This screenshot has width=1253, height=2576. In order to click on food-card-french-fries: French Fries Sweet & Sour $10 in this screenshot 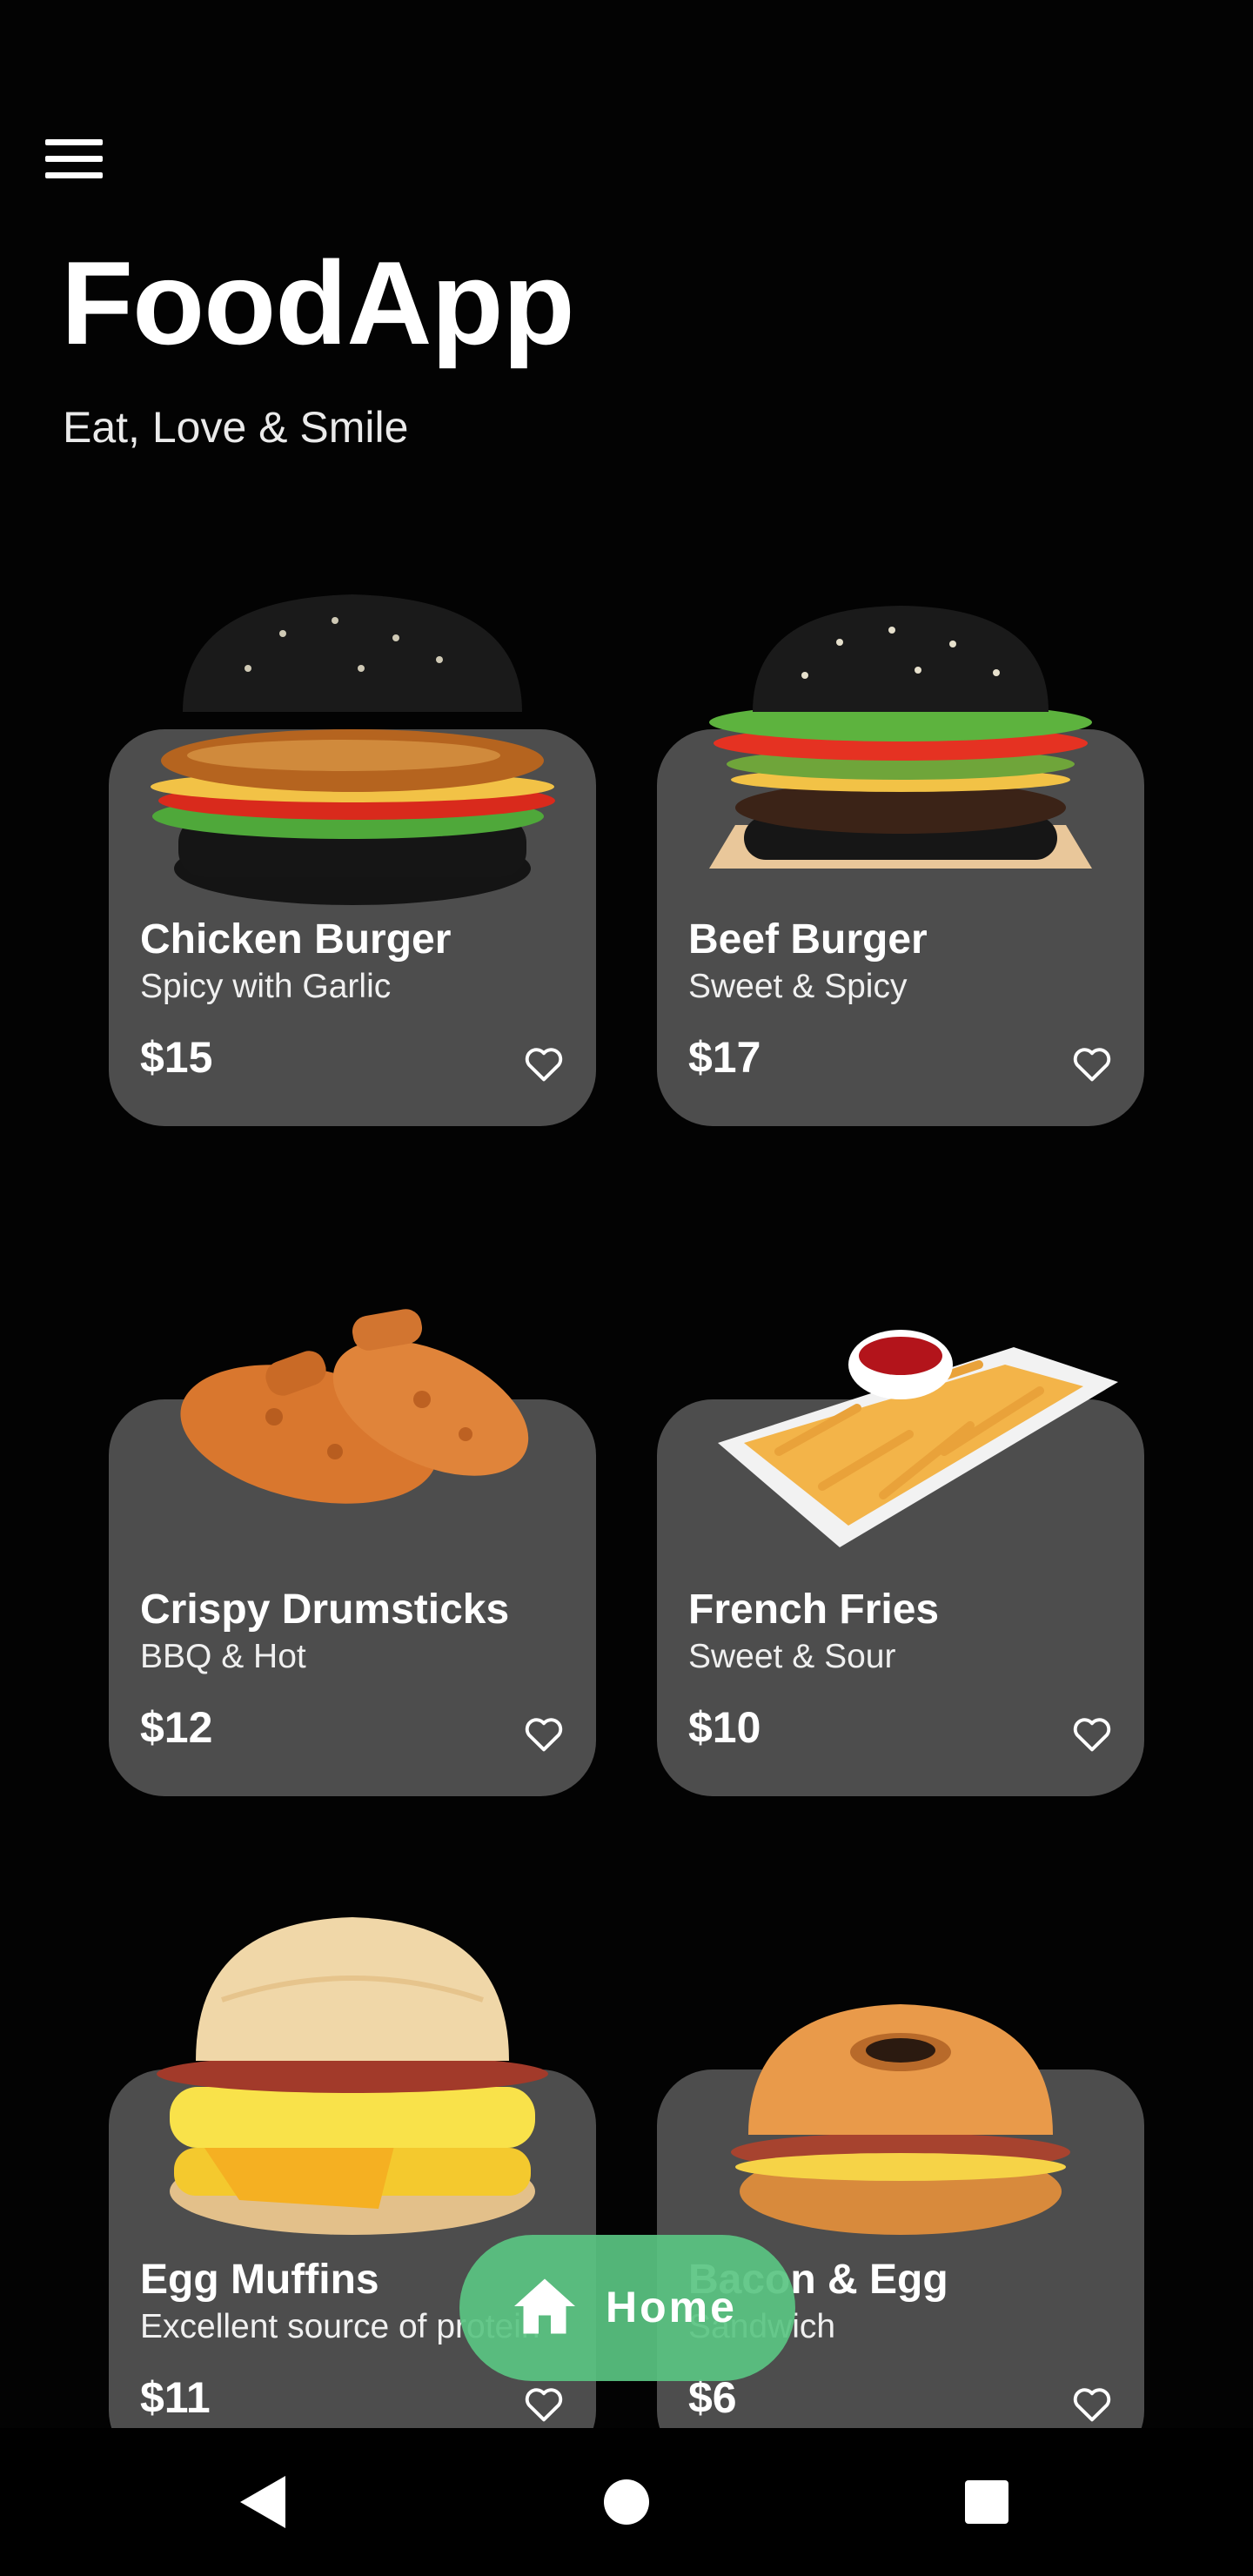, I will do `click(900, 1563)`.